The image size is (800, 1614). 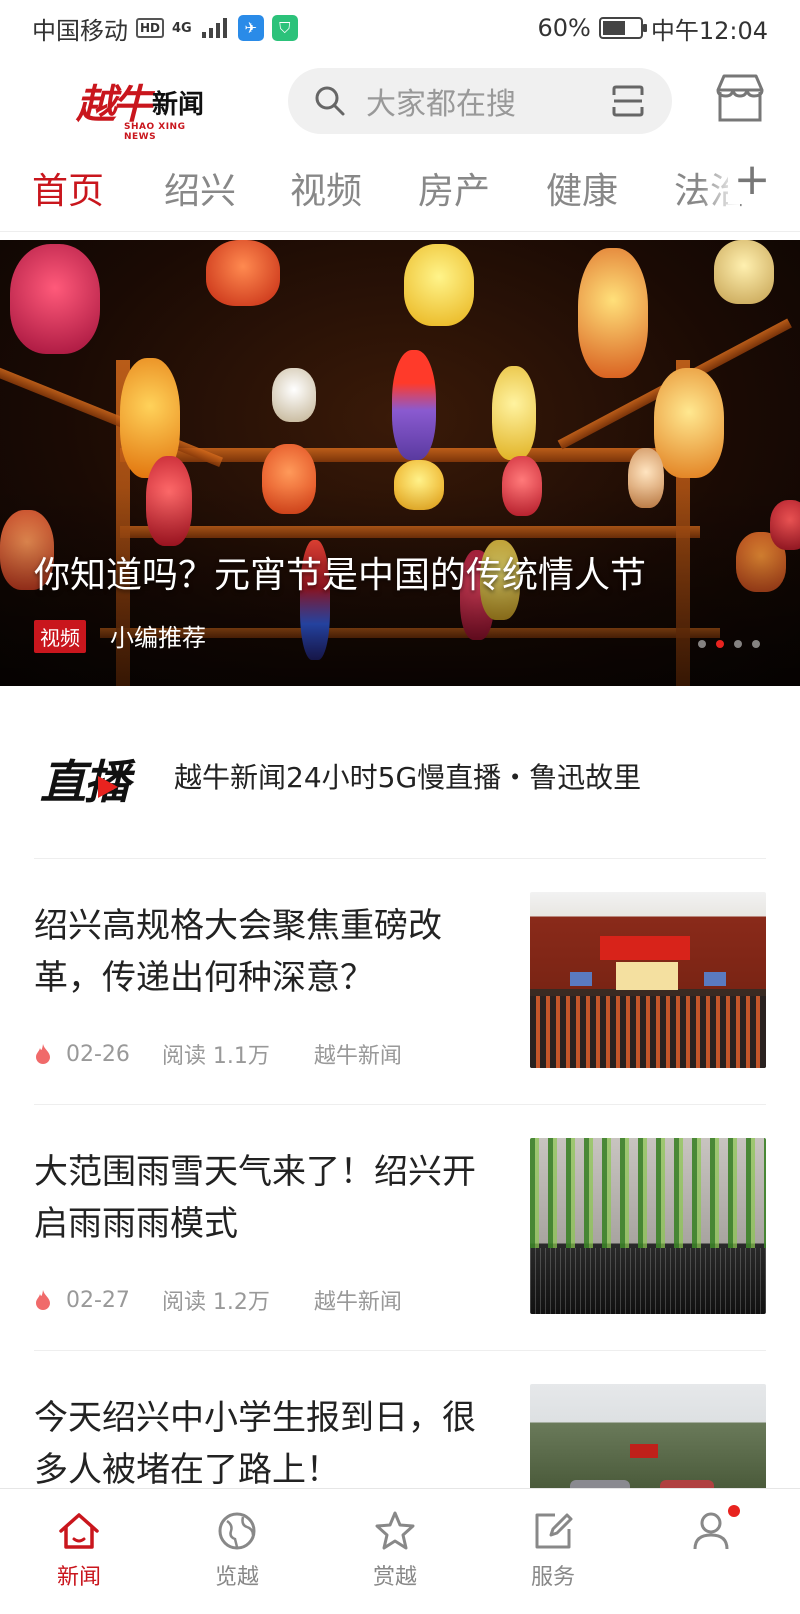 What do you see at coordinates (155, 132) in the screenshot?
I see `logo-subtitle: SHAO XING NEWS` at bounding box center [155, 132].